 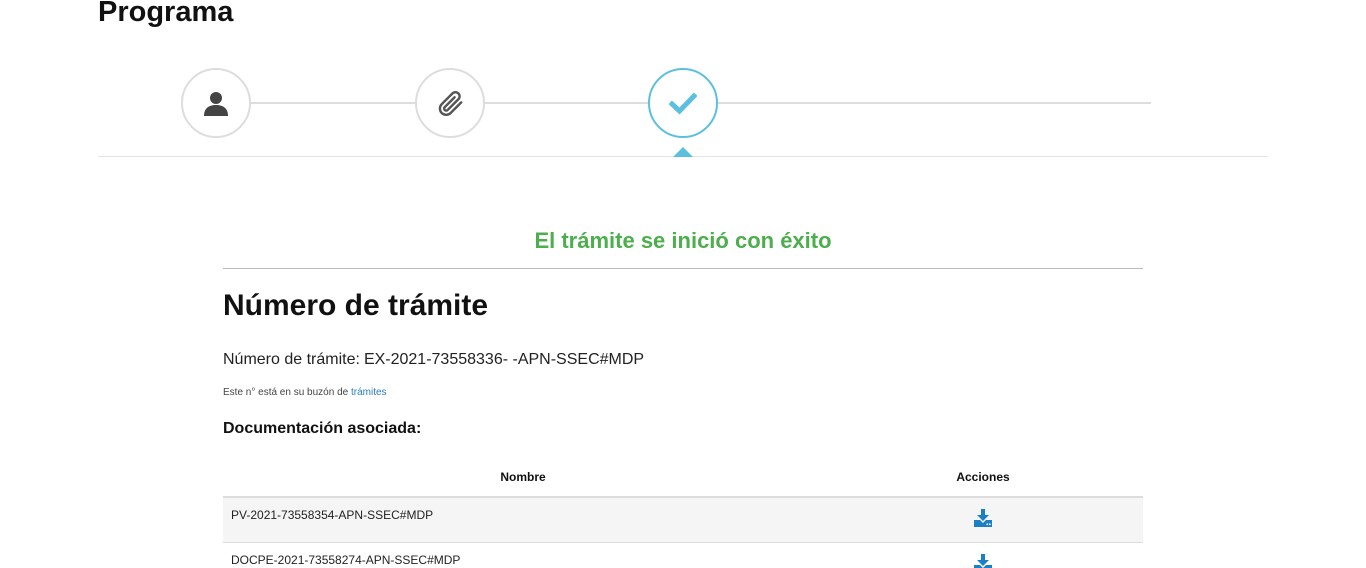 What do you see at coordinates (523, 554) in the screenshot?
I see `document-name: DOCPE-2021-73558274-APN-SSEC#MDP` at bounding box center [523, 554].